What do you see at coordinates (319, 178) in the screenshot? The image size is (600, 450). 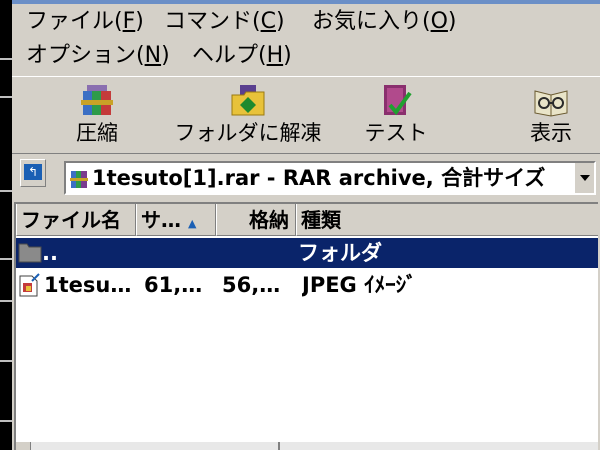 I see `archive-path-text: 1tesuto[1].rar - RAR archive, 合計サイズ` at bounding box center [319, 178].